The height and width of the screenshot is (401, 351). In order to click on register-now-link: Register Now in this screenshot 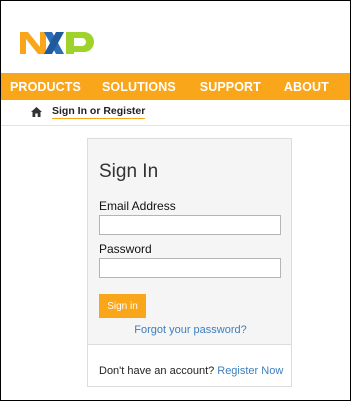, I will do `click(250, 371)`.